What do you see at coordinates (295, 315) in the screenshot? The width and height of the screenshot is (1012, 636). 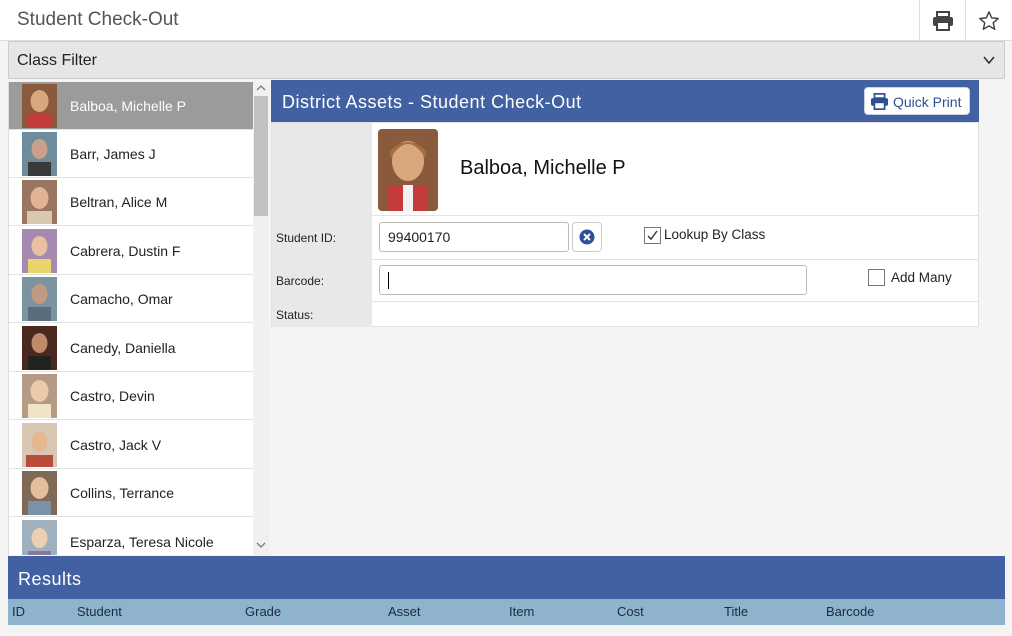 I see `status-label: Status:` at bounding box center [295, 315].